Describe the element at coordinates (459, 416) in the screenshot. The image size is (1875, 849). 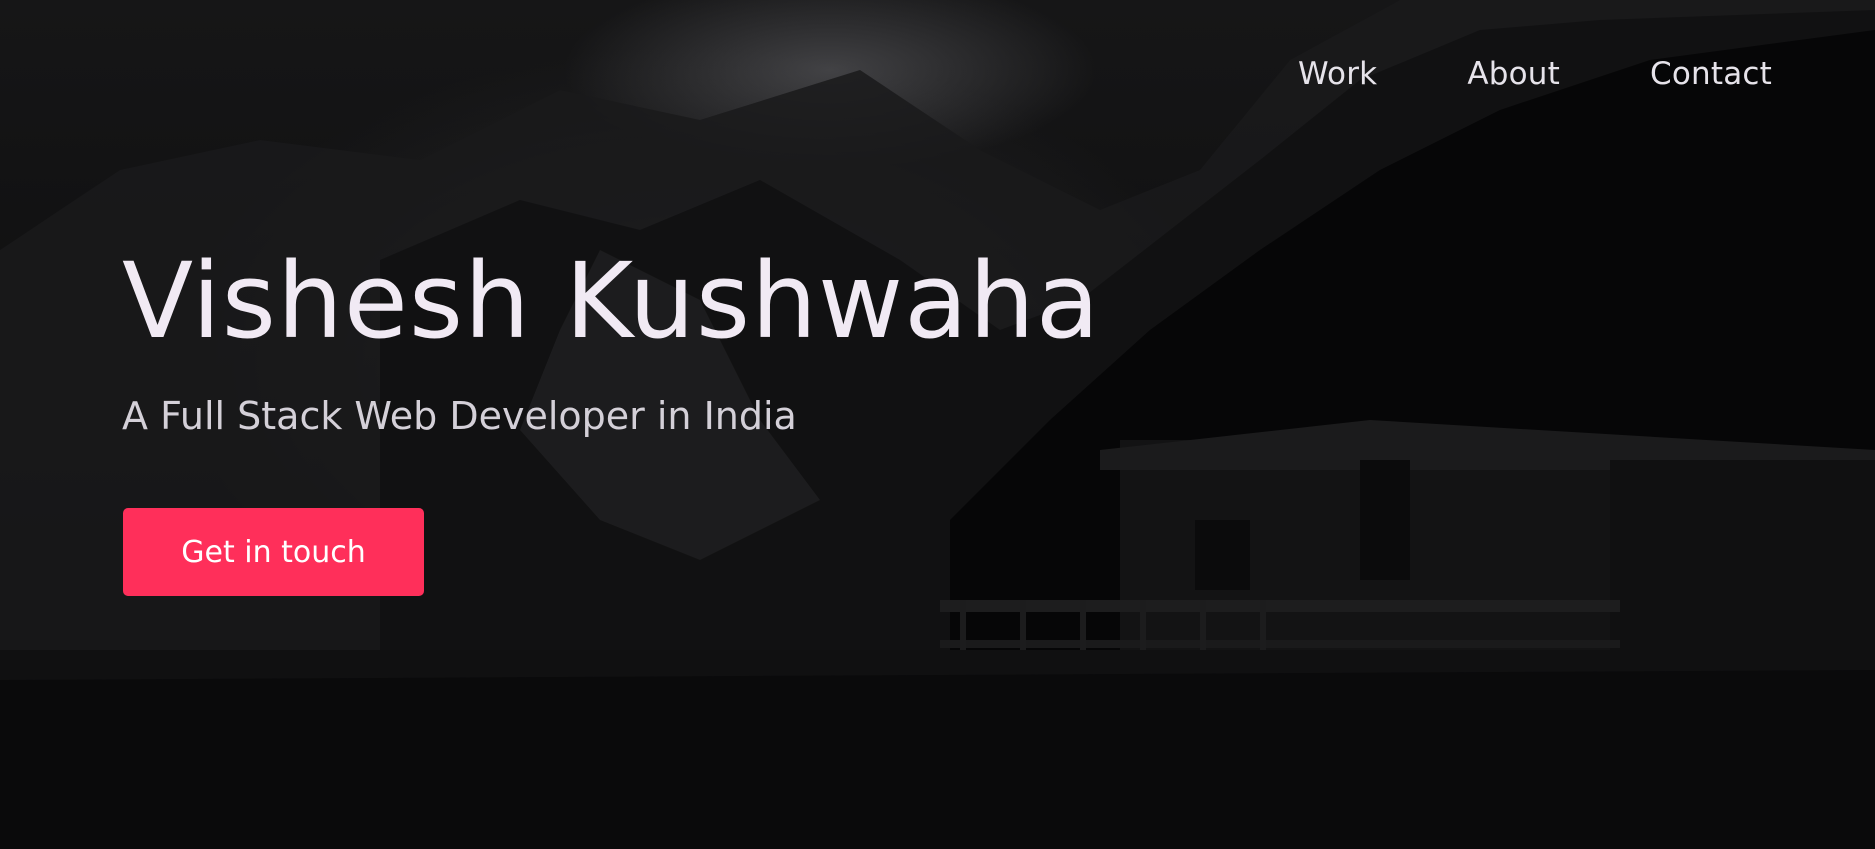
I see `hero-subtitle: A Full Stack Web Developer in India` at that location.